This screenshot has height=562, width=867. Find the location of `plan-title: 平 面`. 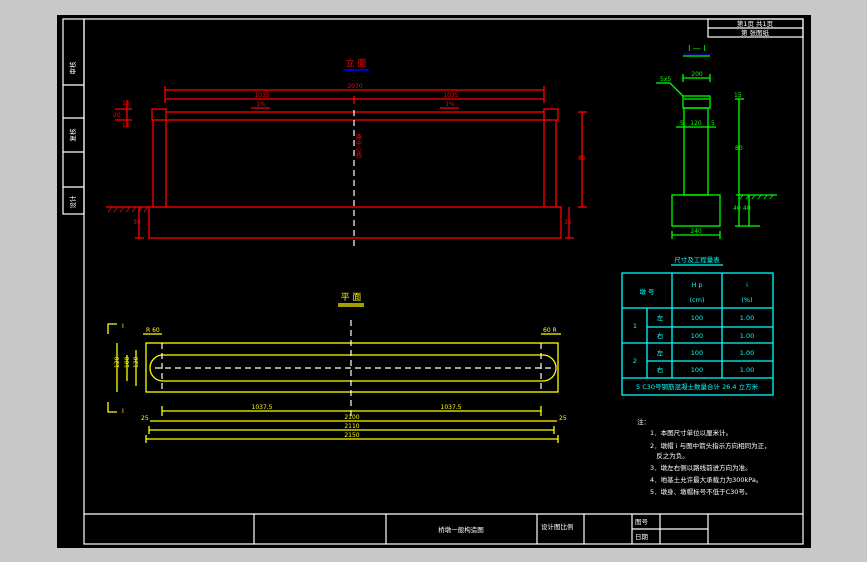

plan-title: 平 面 is located at coordinates (351, 297).